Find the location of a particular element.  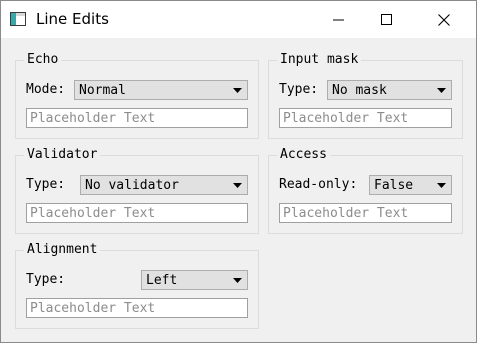

title-bar: Line Edits is located at coordinates (238, 19).